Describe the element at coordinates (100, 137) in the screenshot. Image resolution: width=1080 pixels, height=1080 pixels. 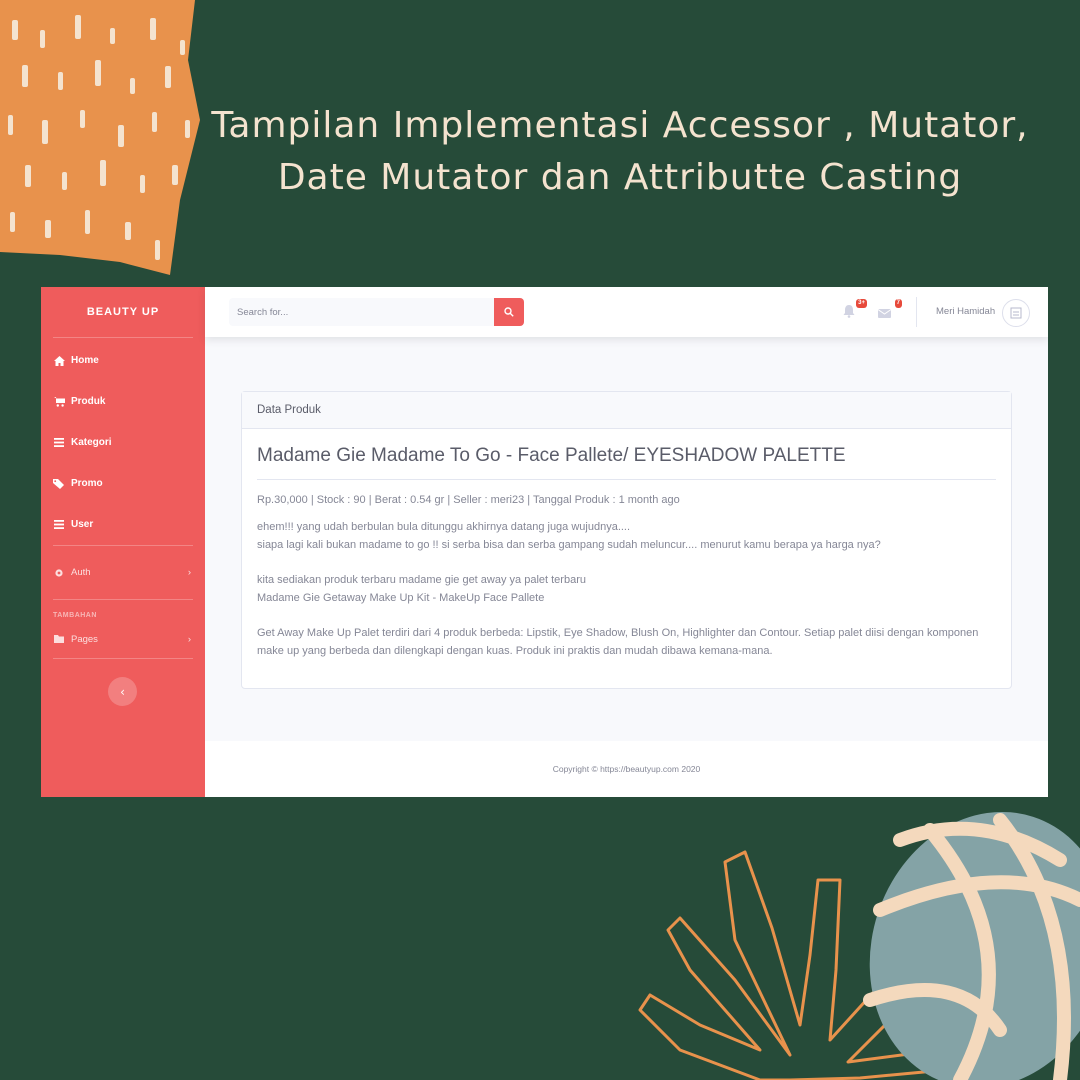
I see `orange-brush-decoration` at that location.